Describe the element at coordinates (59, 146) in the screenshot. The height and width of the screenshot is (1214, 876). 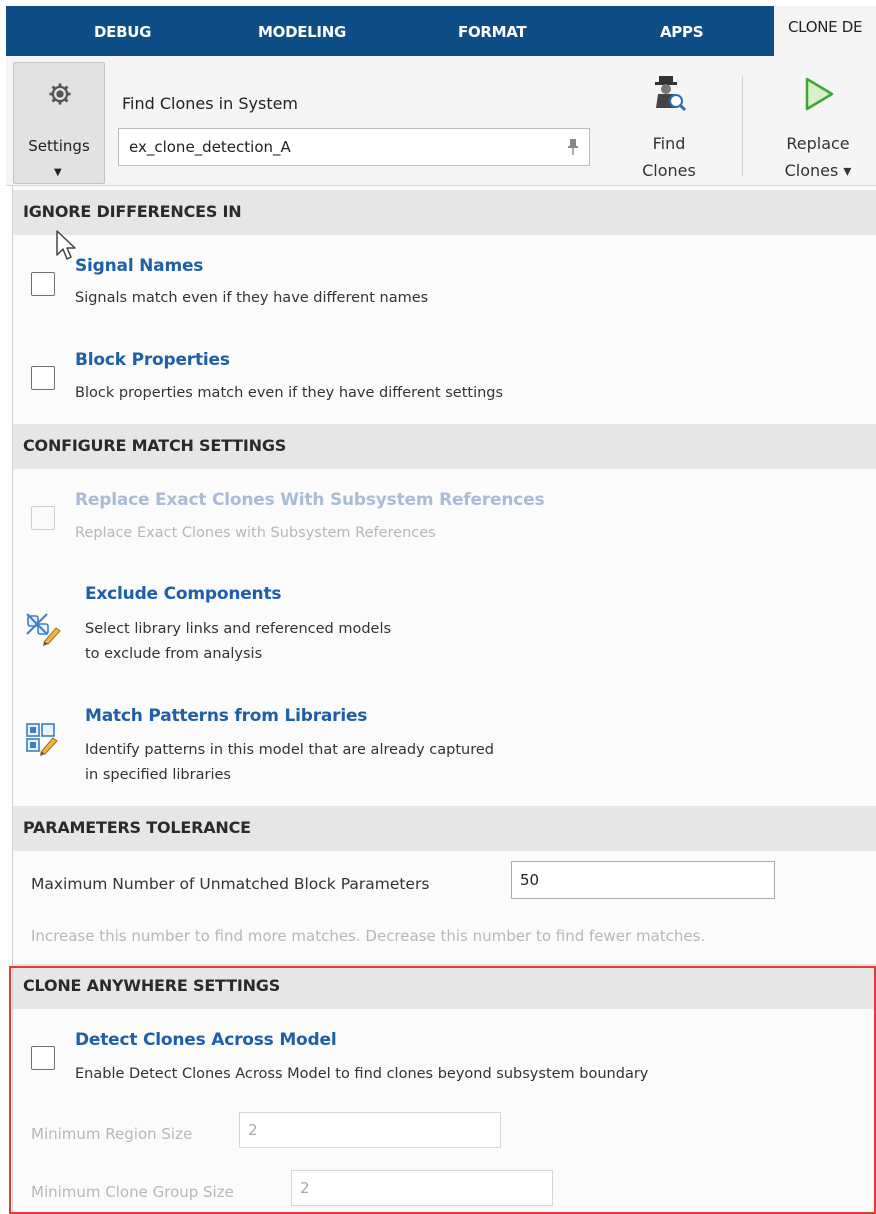
I see `settings-label: Settings` at that location.